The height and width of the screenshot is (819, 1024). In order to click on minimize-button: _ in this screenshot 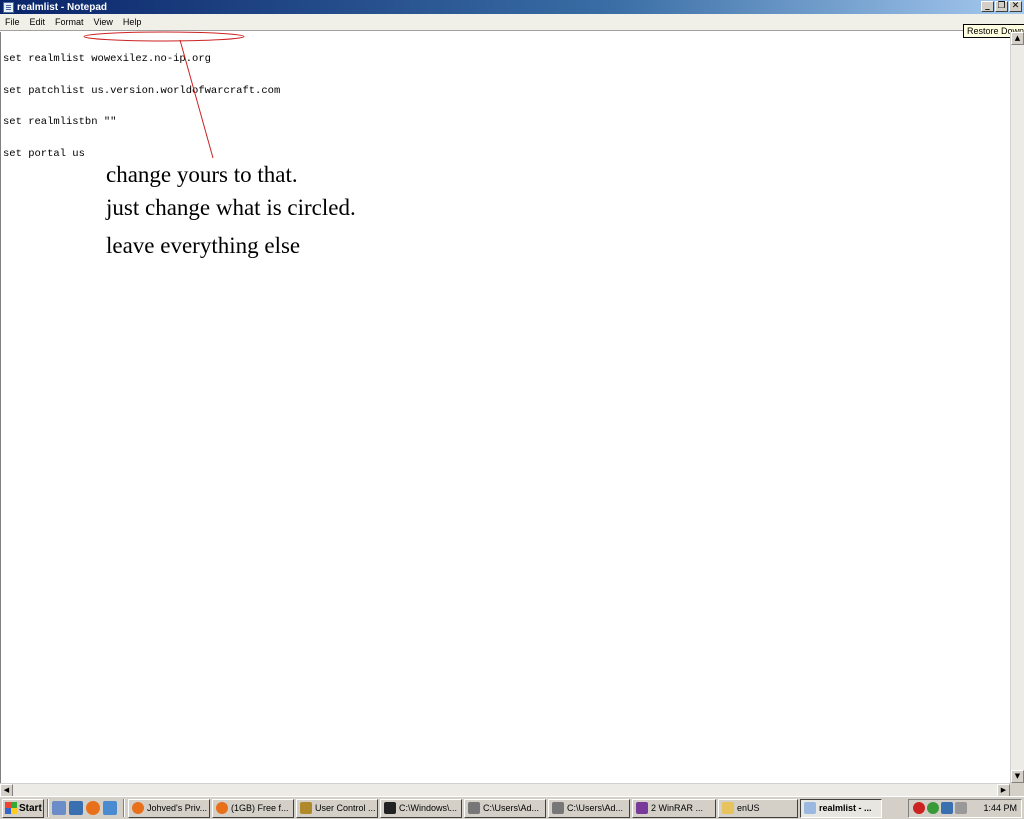, I will do `click(987, 6)`.